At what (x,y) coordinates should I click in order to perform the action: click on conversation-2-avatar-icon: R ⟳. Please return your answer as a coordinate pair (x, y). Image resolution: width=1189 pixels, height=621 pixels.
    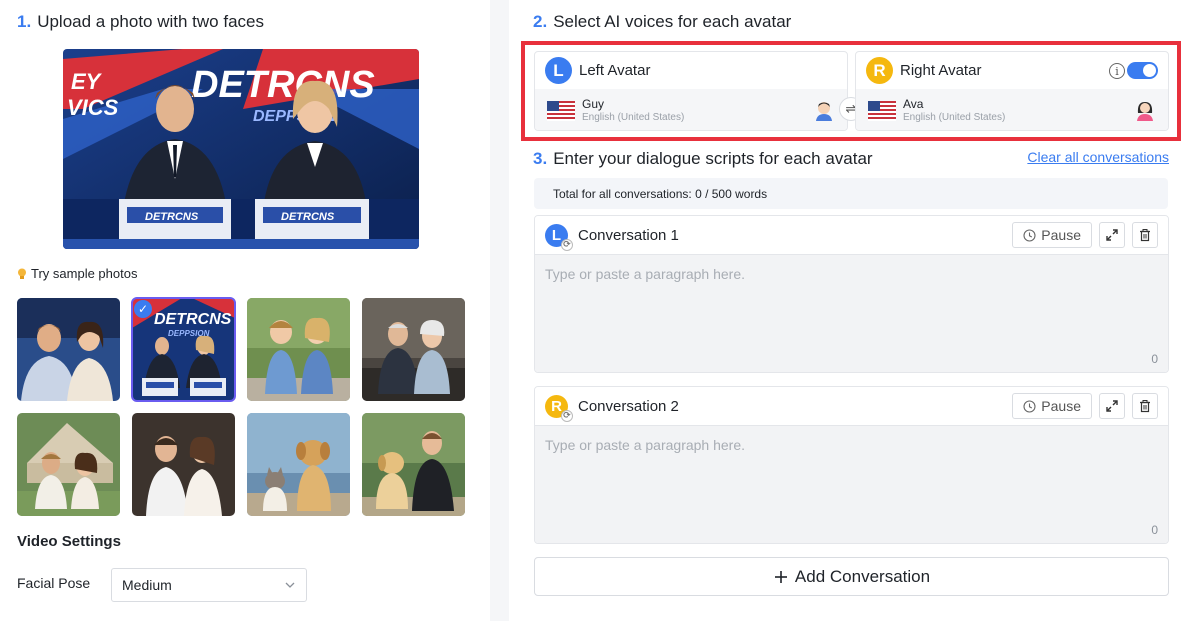
    Looking at the image, I should click on (559, 408).